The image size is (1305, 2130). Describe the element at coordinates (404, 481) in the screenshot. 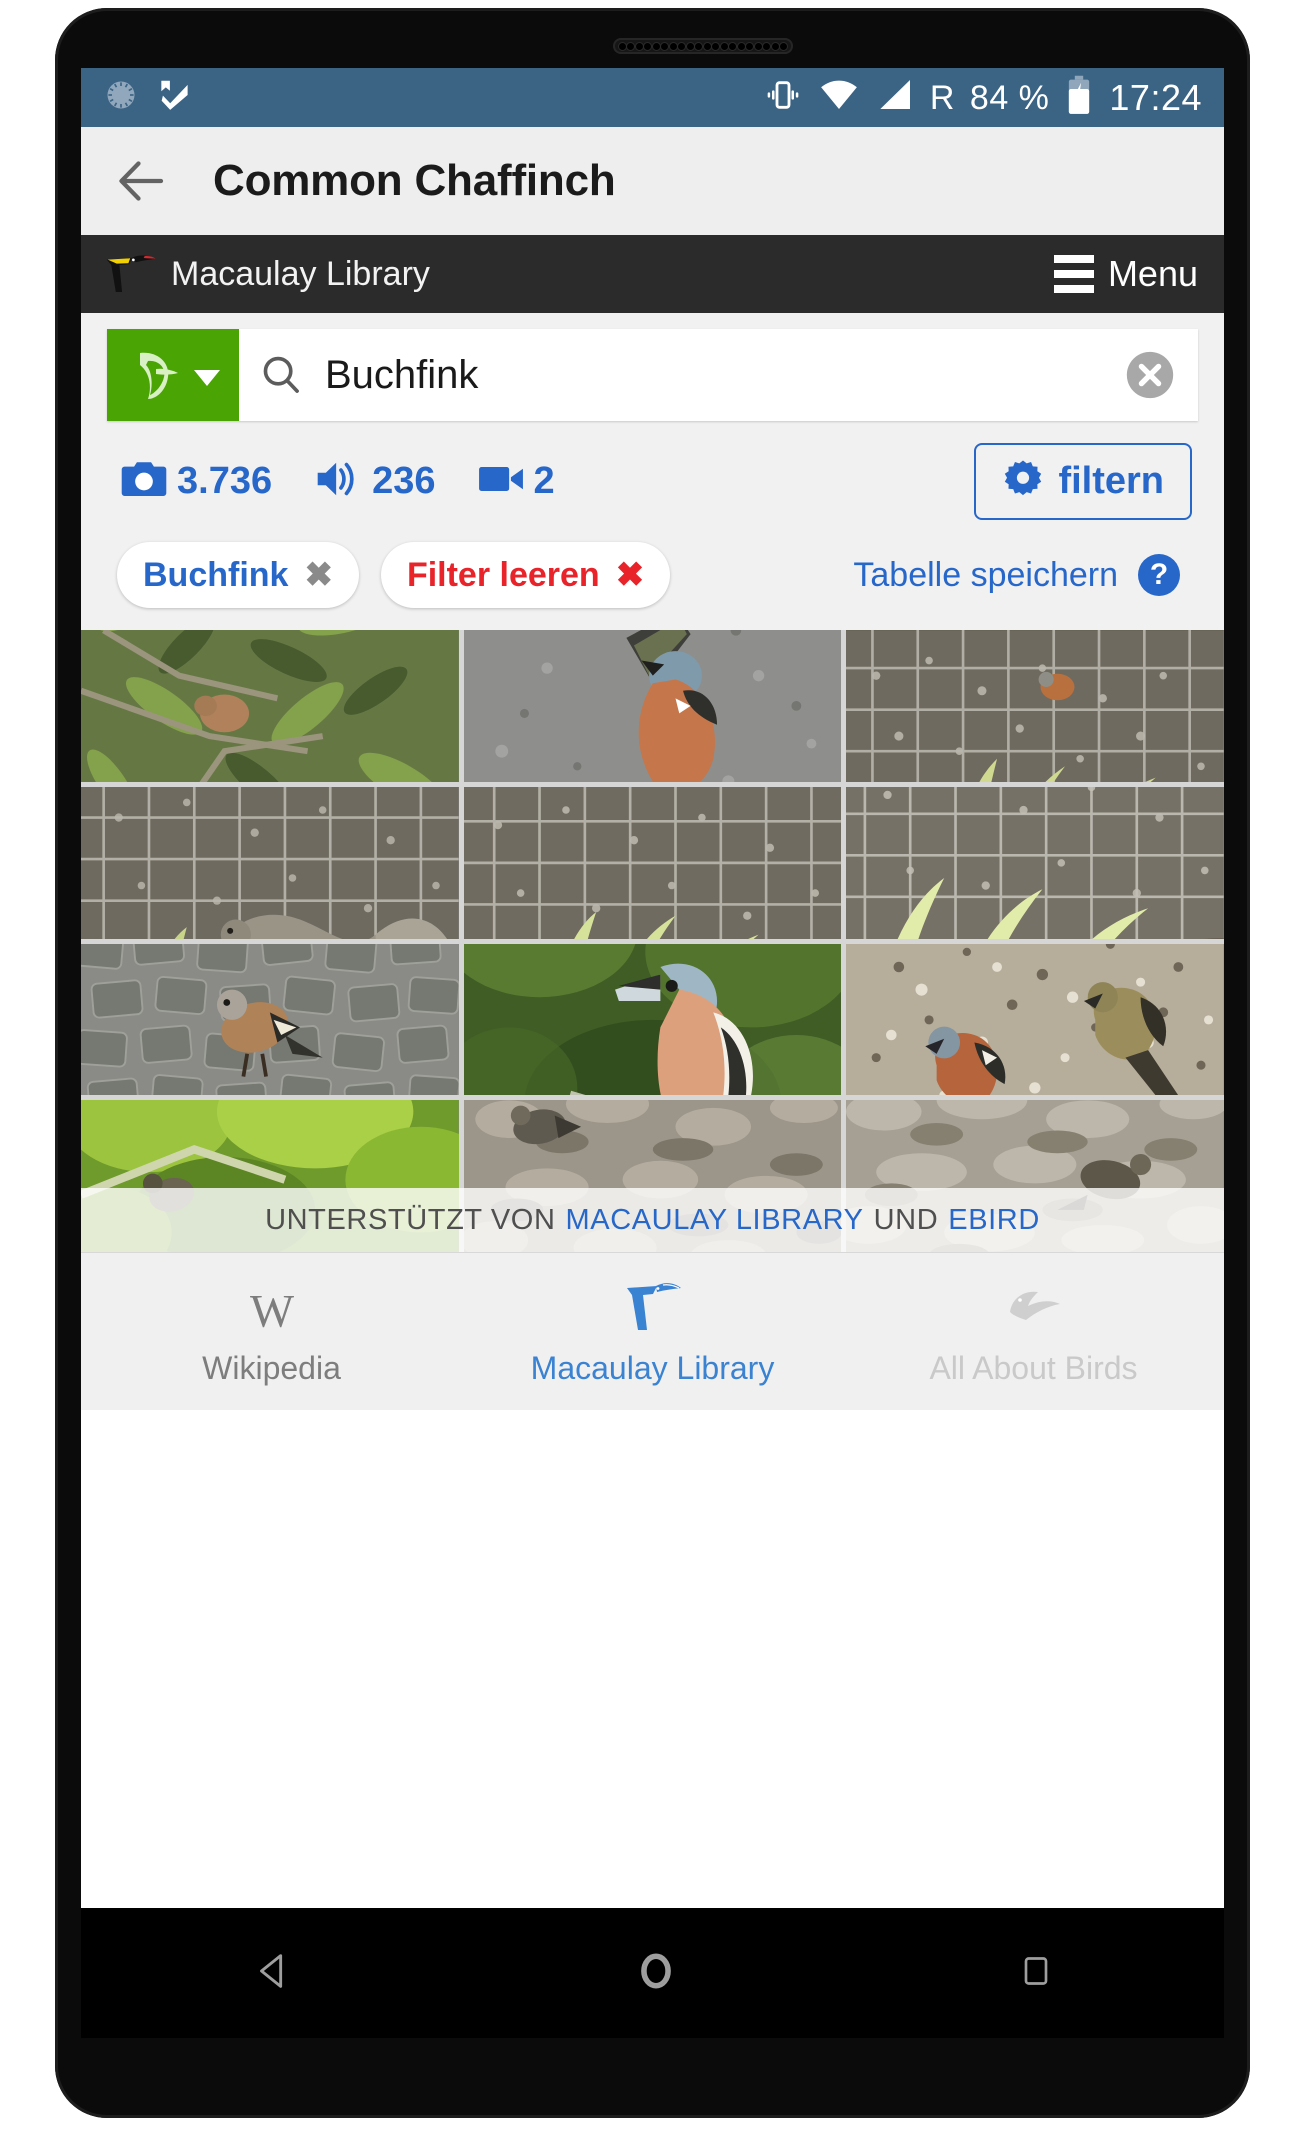

I see `audio-count-value: 236` at that location.